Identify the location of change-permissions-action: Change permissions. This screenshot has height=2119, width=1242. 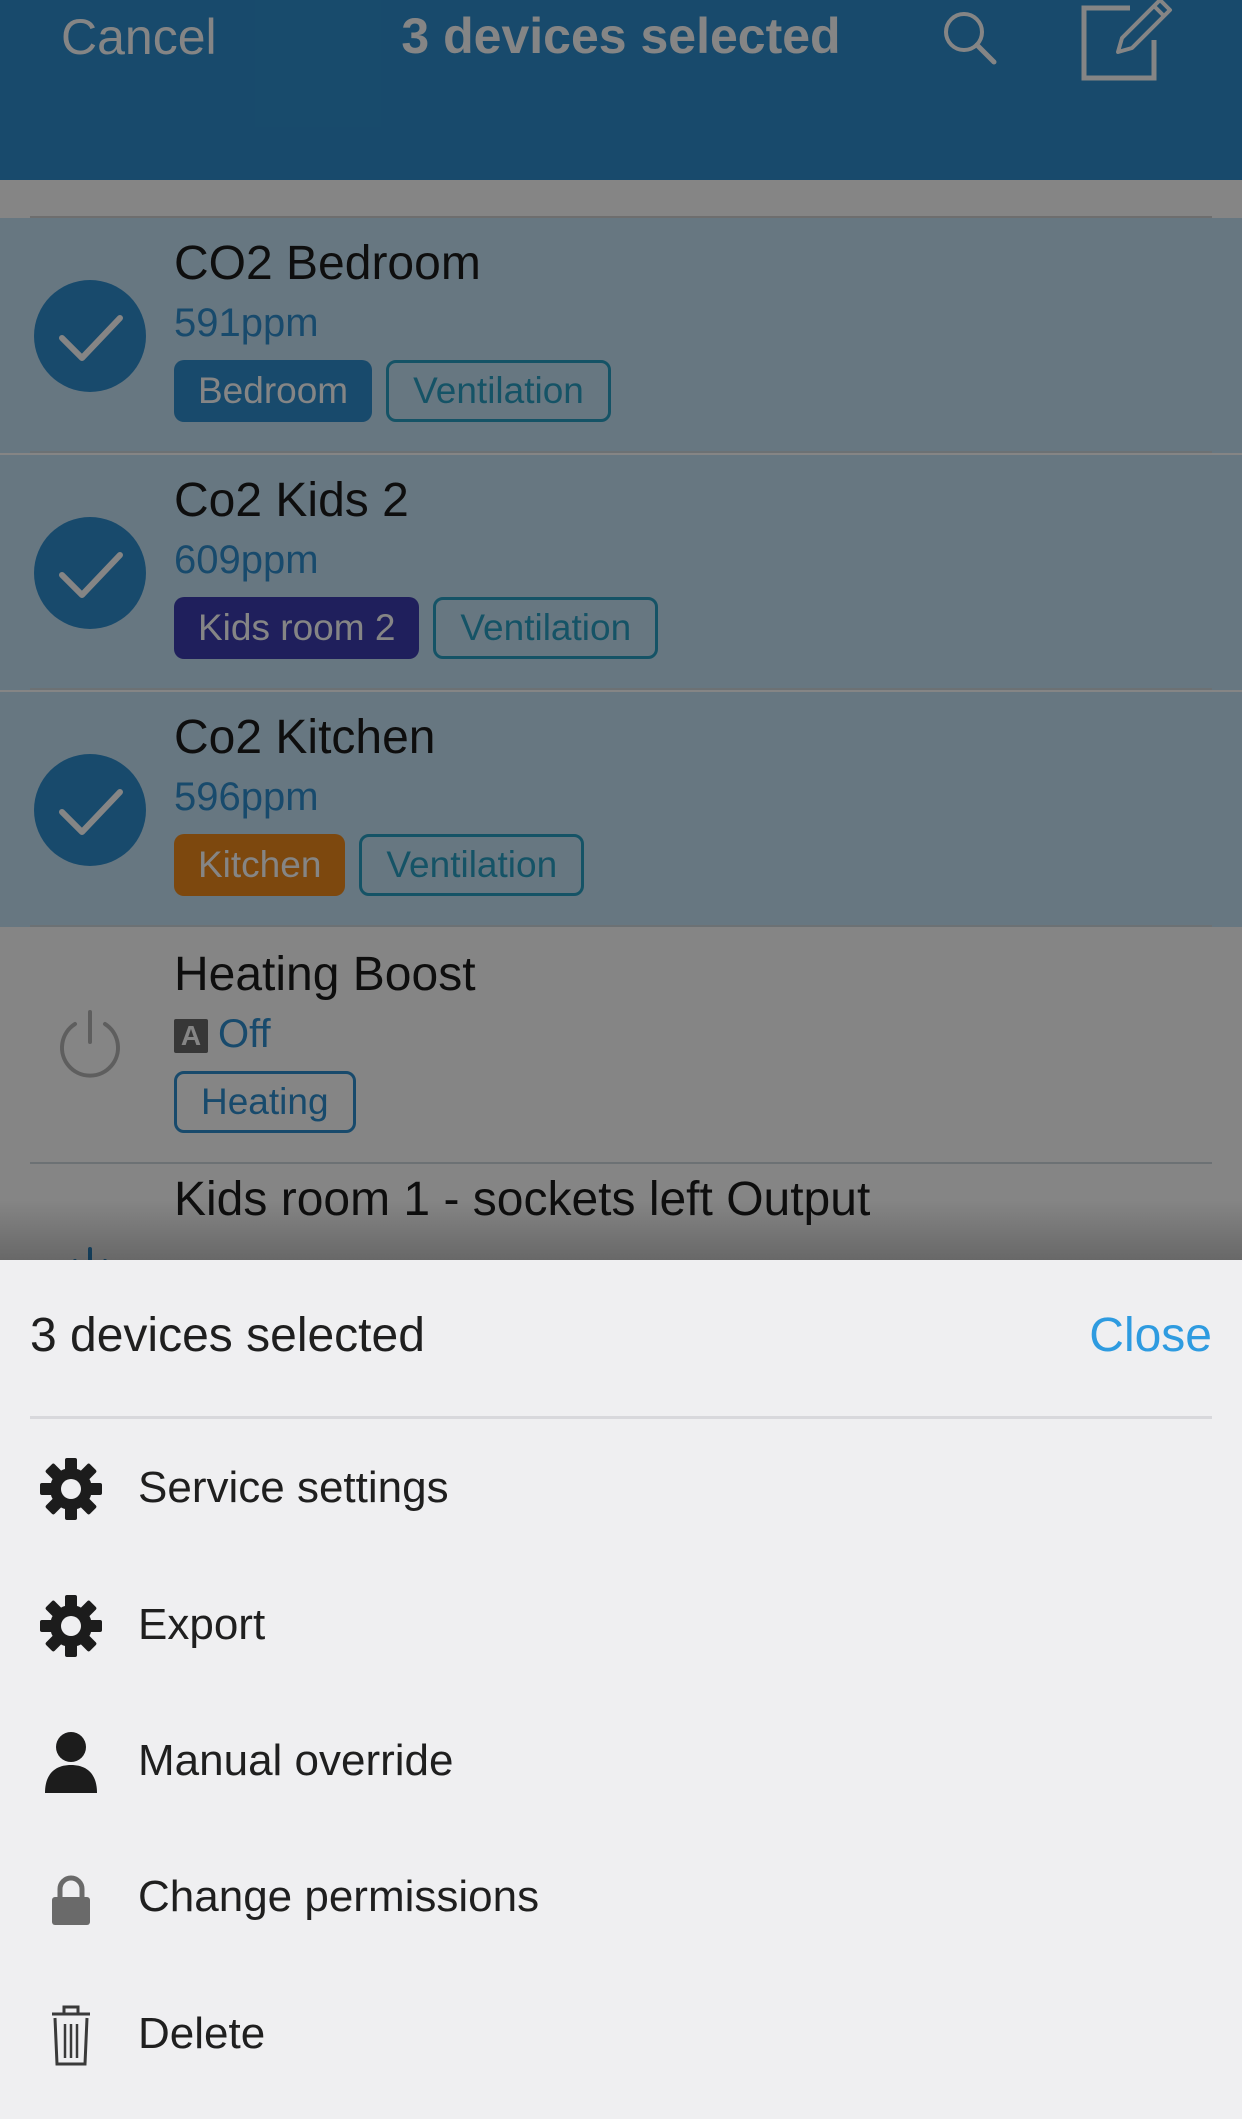
(621, 1897).